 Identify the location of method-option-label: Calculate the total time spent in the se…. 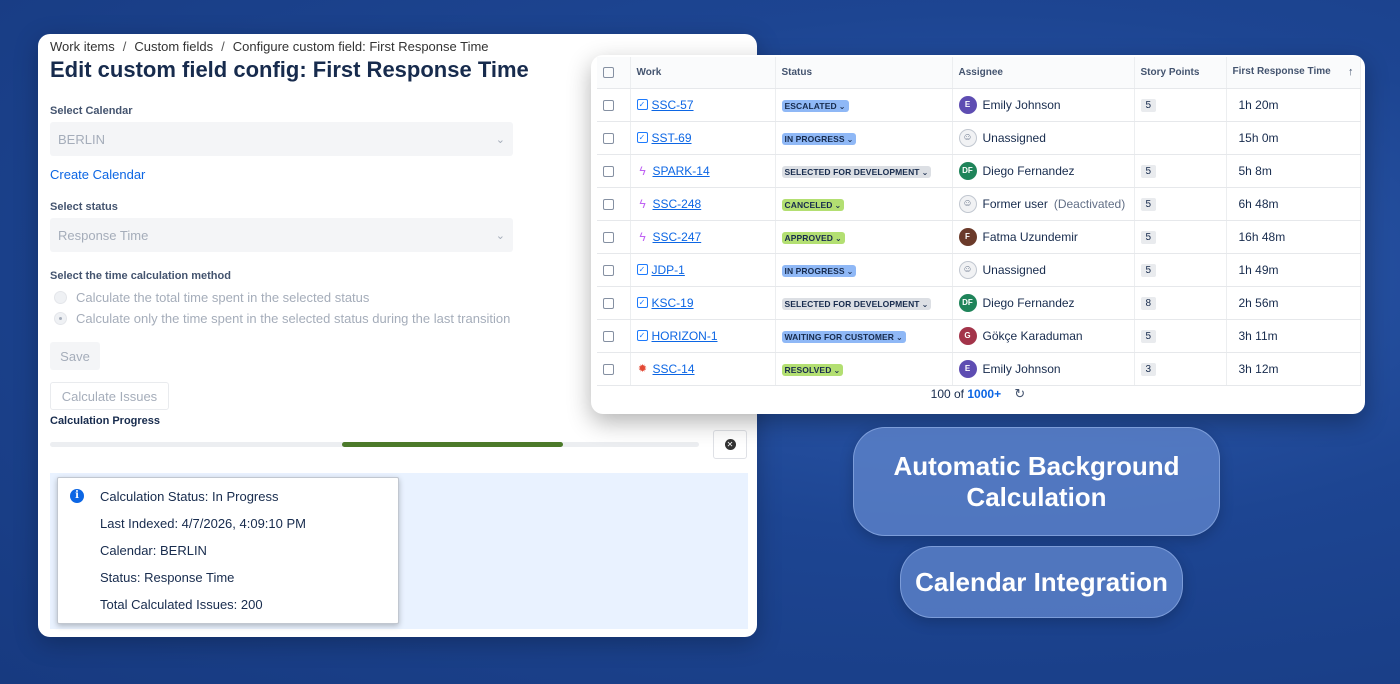
(223, 297).